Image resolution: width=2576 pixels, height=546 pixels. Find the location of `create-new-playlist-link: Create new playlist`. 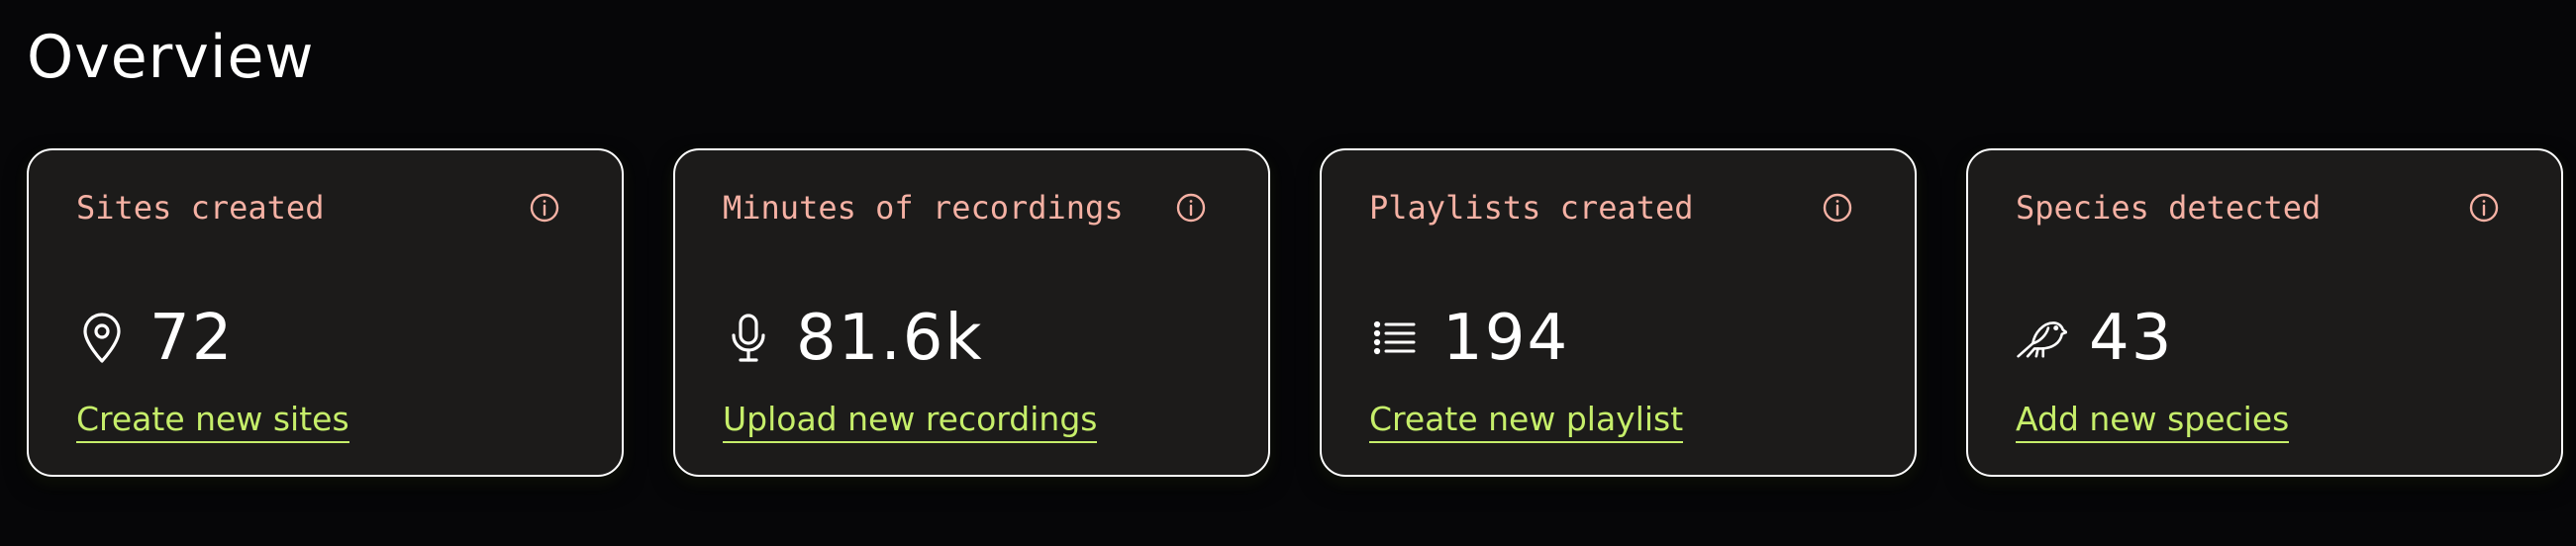

create-new-playlist-link: Create new playlist is located at coordinates (1527, 421).